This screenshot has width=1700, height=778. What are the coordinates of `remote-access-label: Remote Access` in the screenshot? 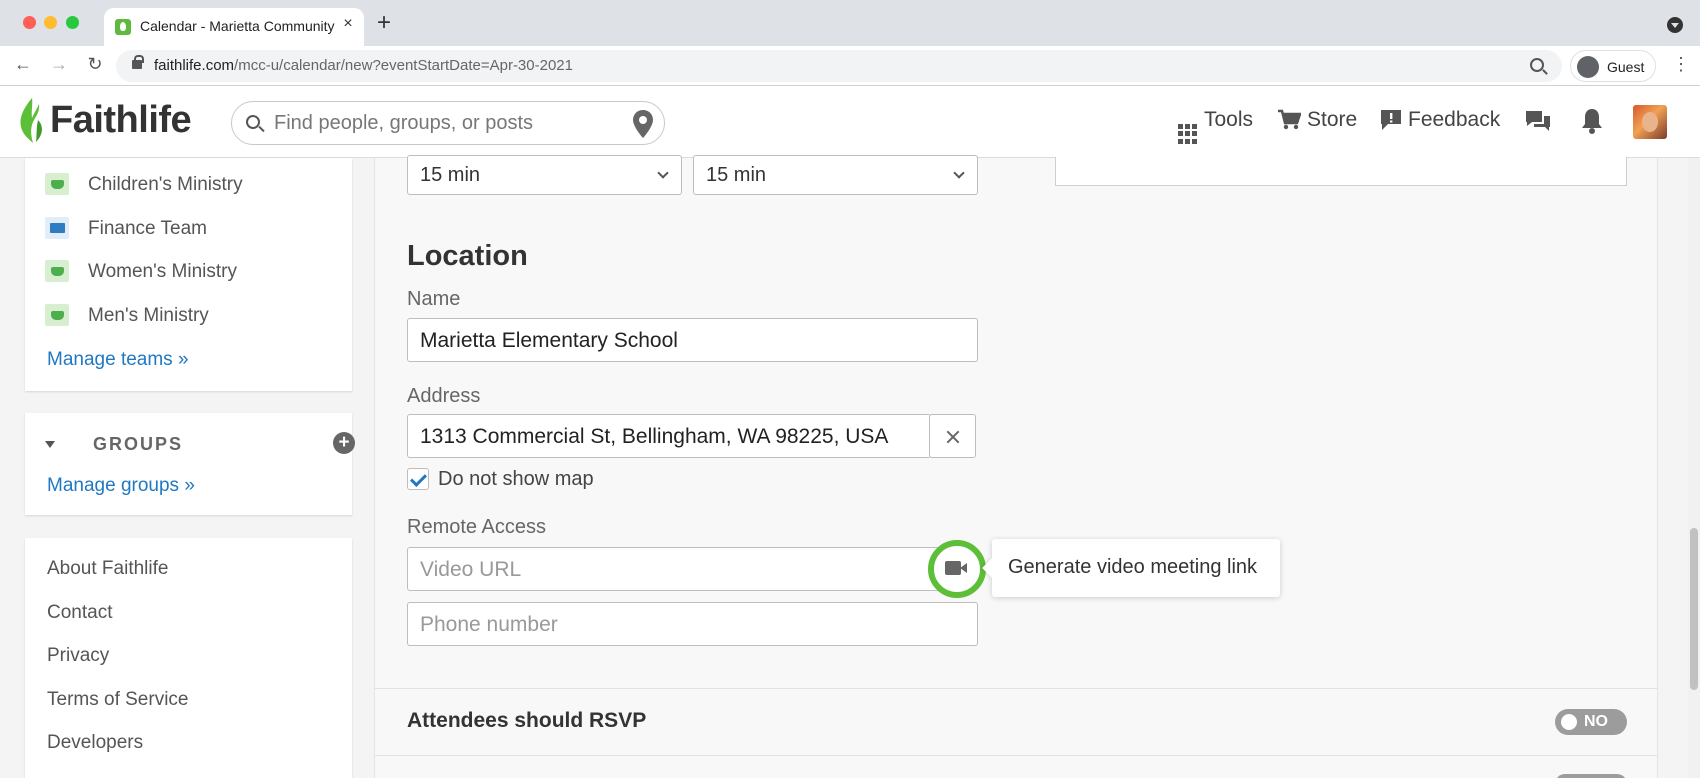 It's located at (476, 527).